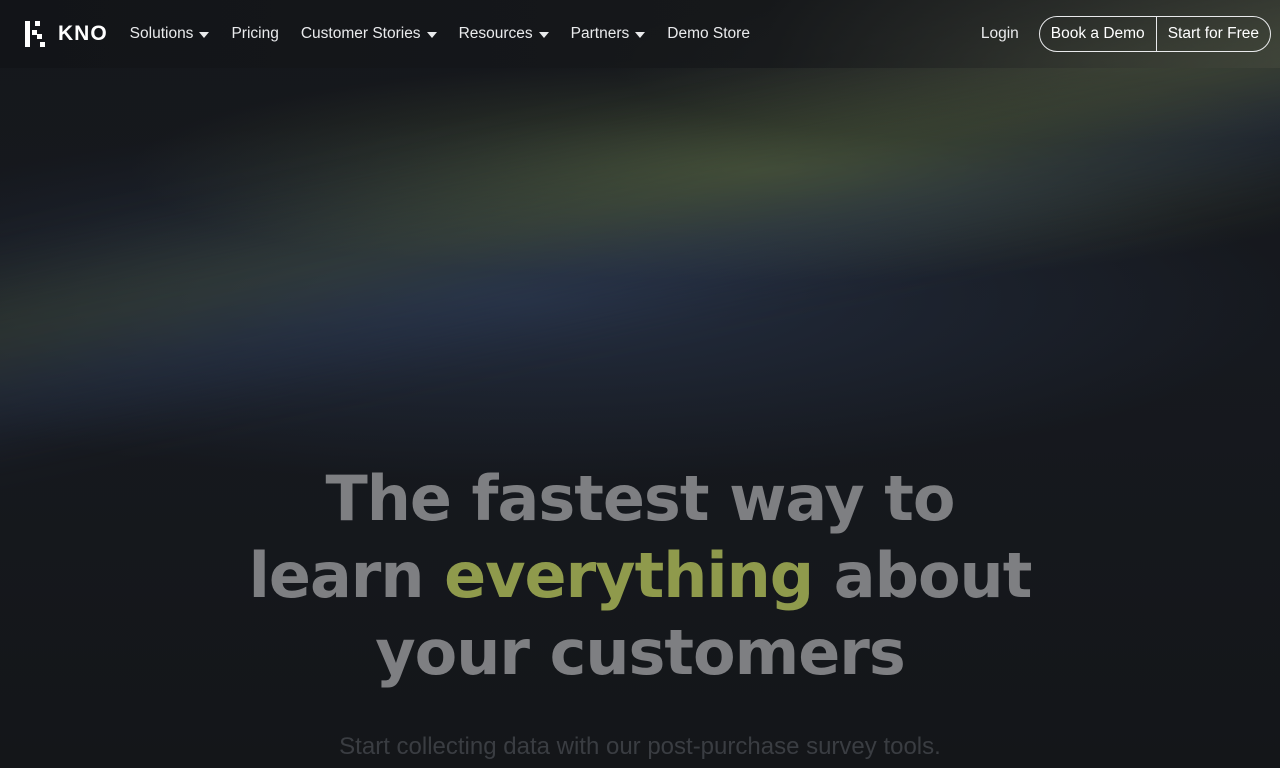  I want to click on nav-item-label: Demo Store, so click(708, 33).